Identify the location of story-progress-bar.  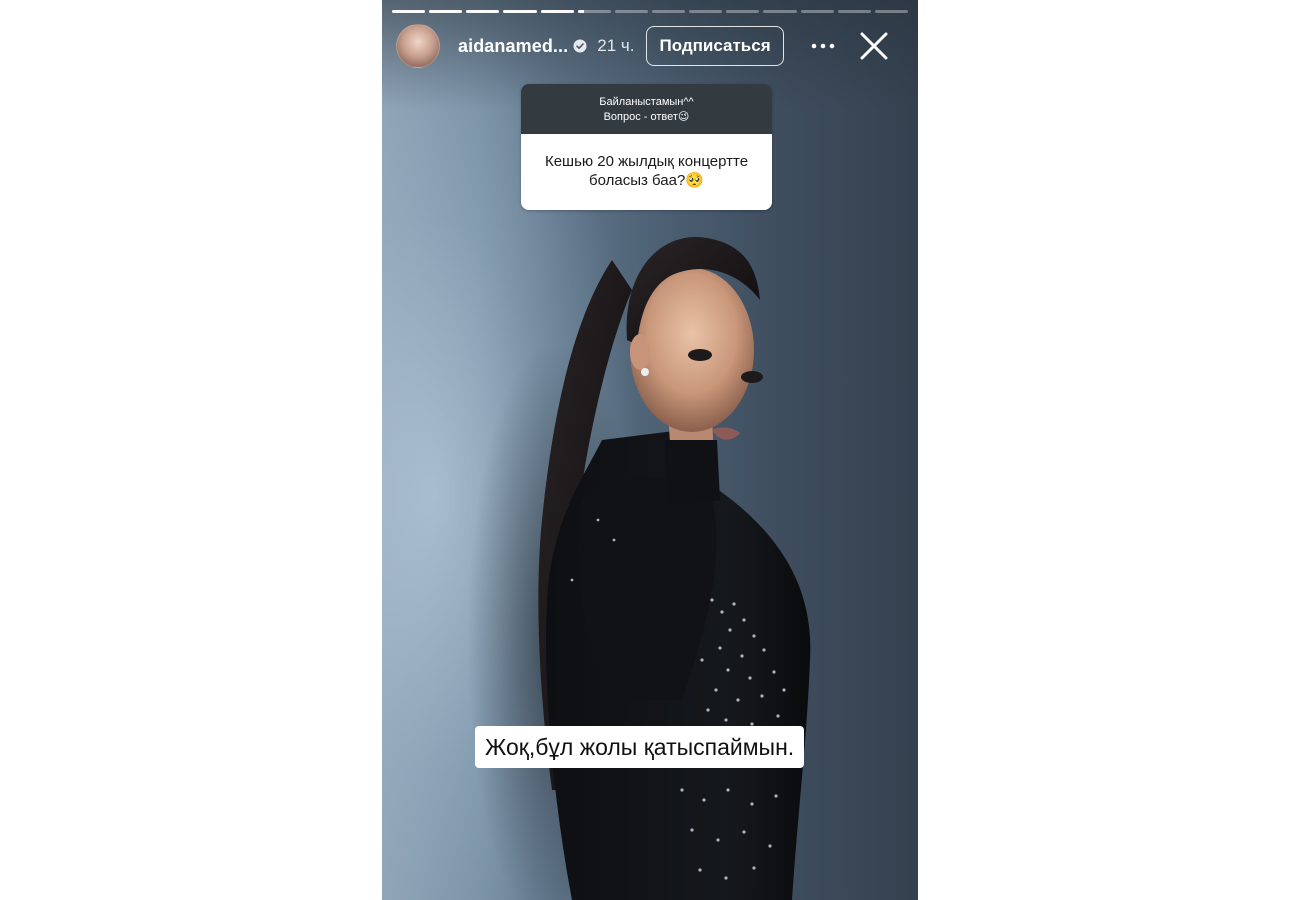
(650, 11).